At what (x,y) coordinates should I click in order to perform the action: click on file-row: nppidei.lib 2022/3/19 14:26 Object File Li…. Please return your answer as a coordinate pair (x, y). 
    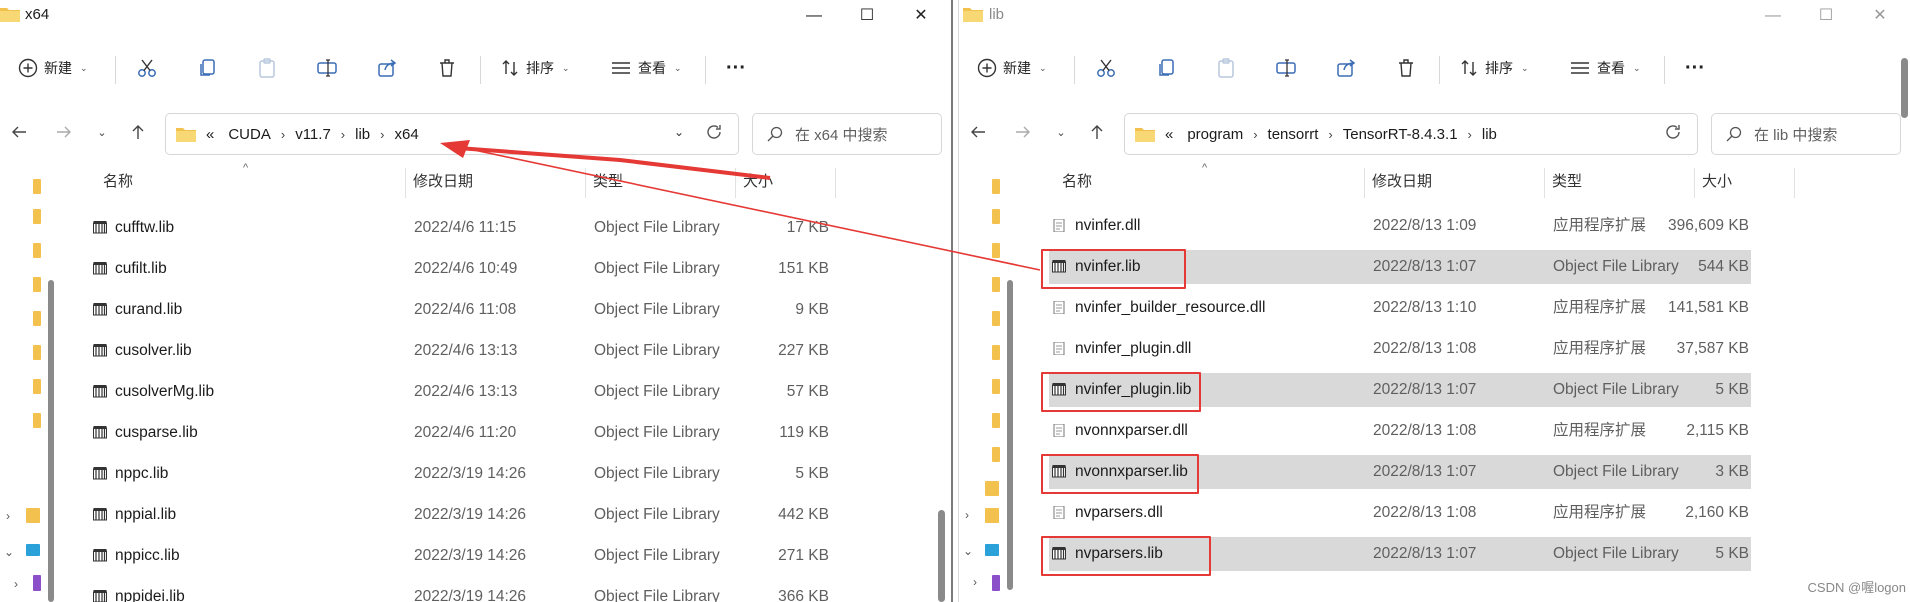
    Looking at the image, I should click on (475, 591).